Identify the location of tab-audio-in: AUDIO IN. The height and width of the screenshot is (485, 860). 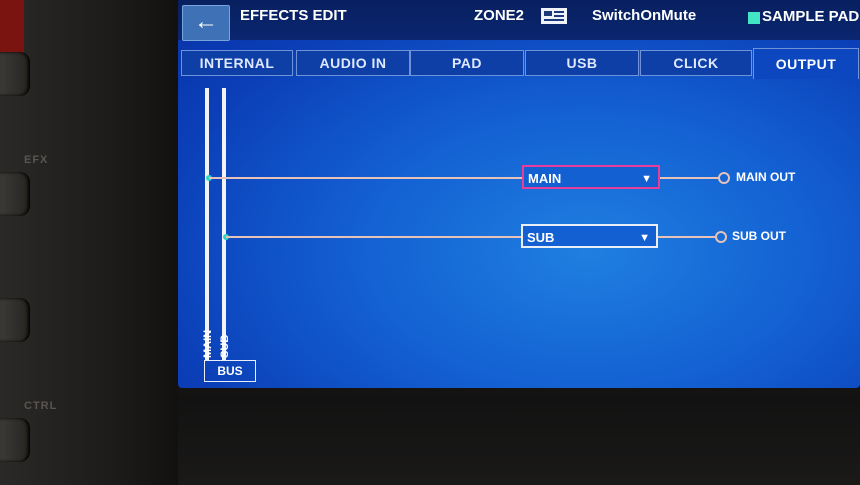
(353, 63).